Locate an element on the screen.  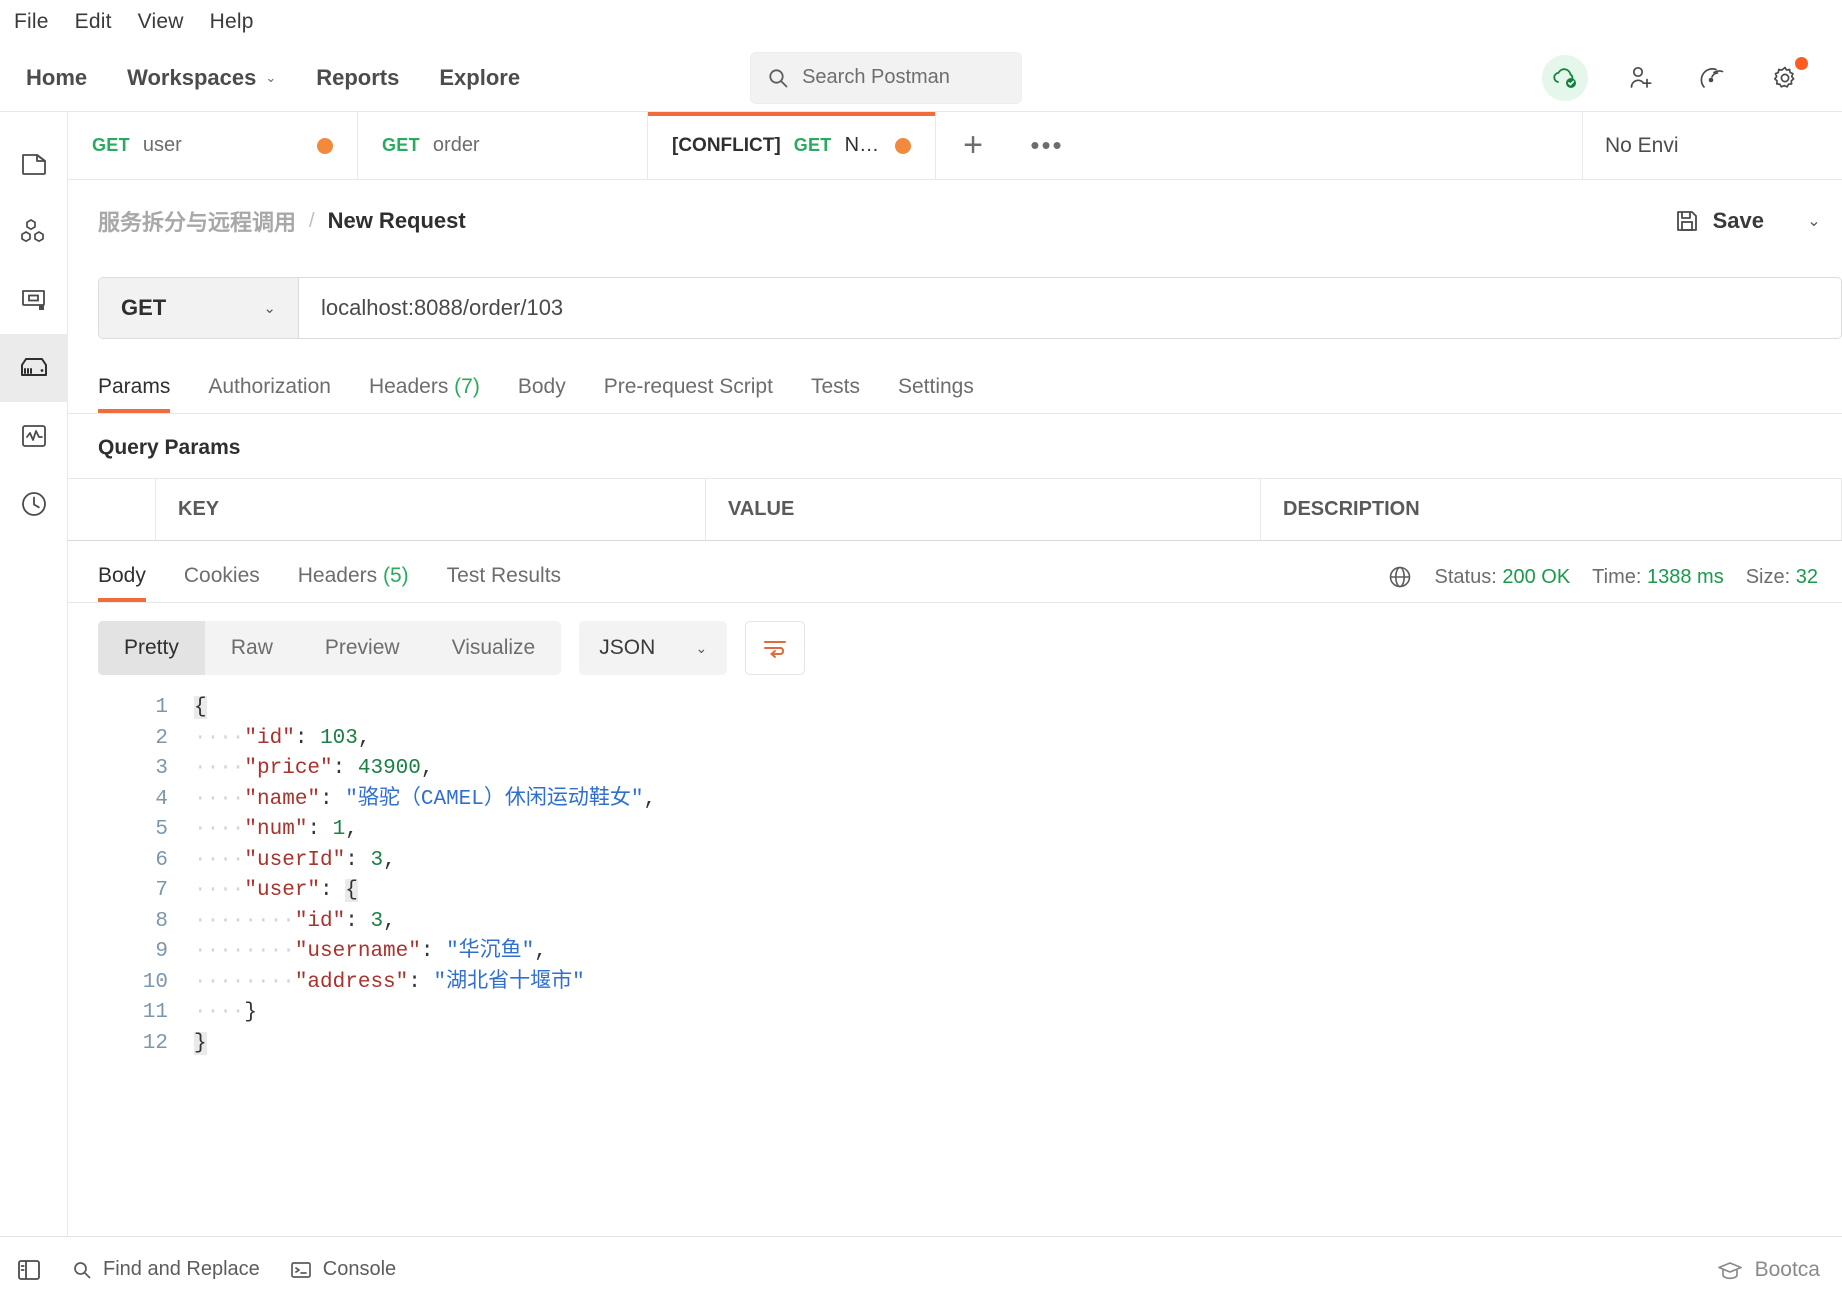
code-line: ········"id": 3, is located at coordinates (295, 921).